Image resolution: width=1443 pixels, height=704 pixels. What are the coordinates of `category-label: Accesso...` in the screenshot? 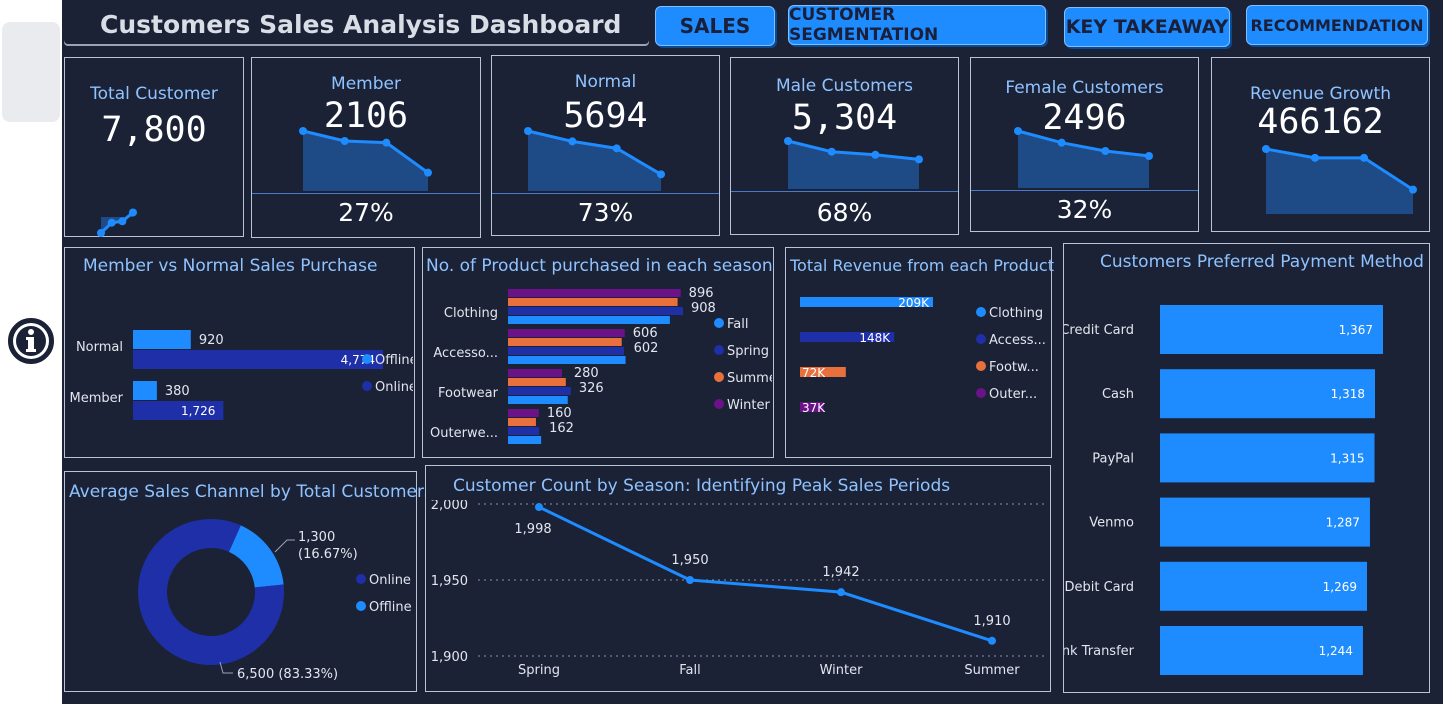 It's located at (465, 353).